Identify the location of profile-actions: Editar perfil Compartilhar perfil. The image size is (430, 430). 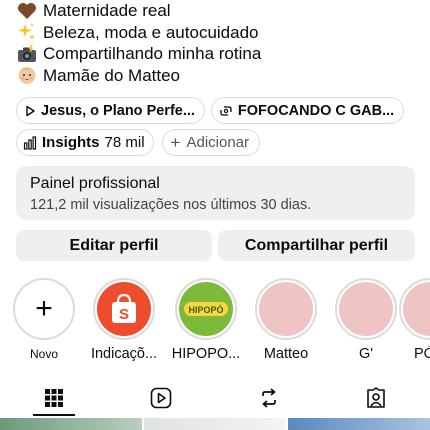
(215, 245).